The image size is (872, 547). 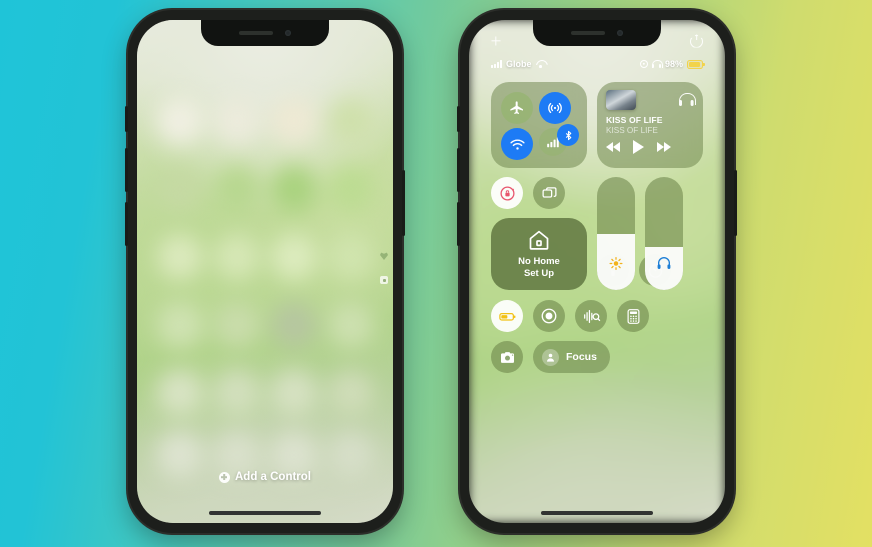 I want to click on bluetooth-toggle, so click(x=568, y=135).